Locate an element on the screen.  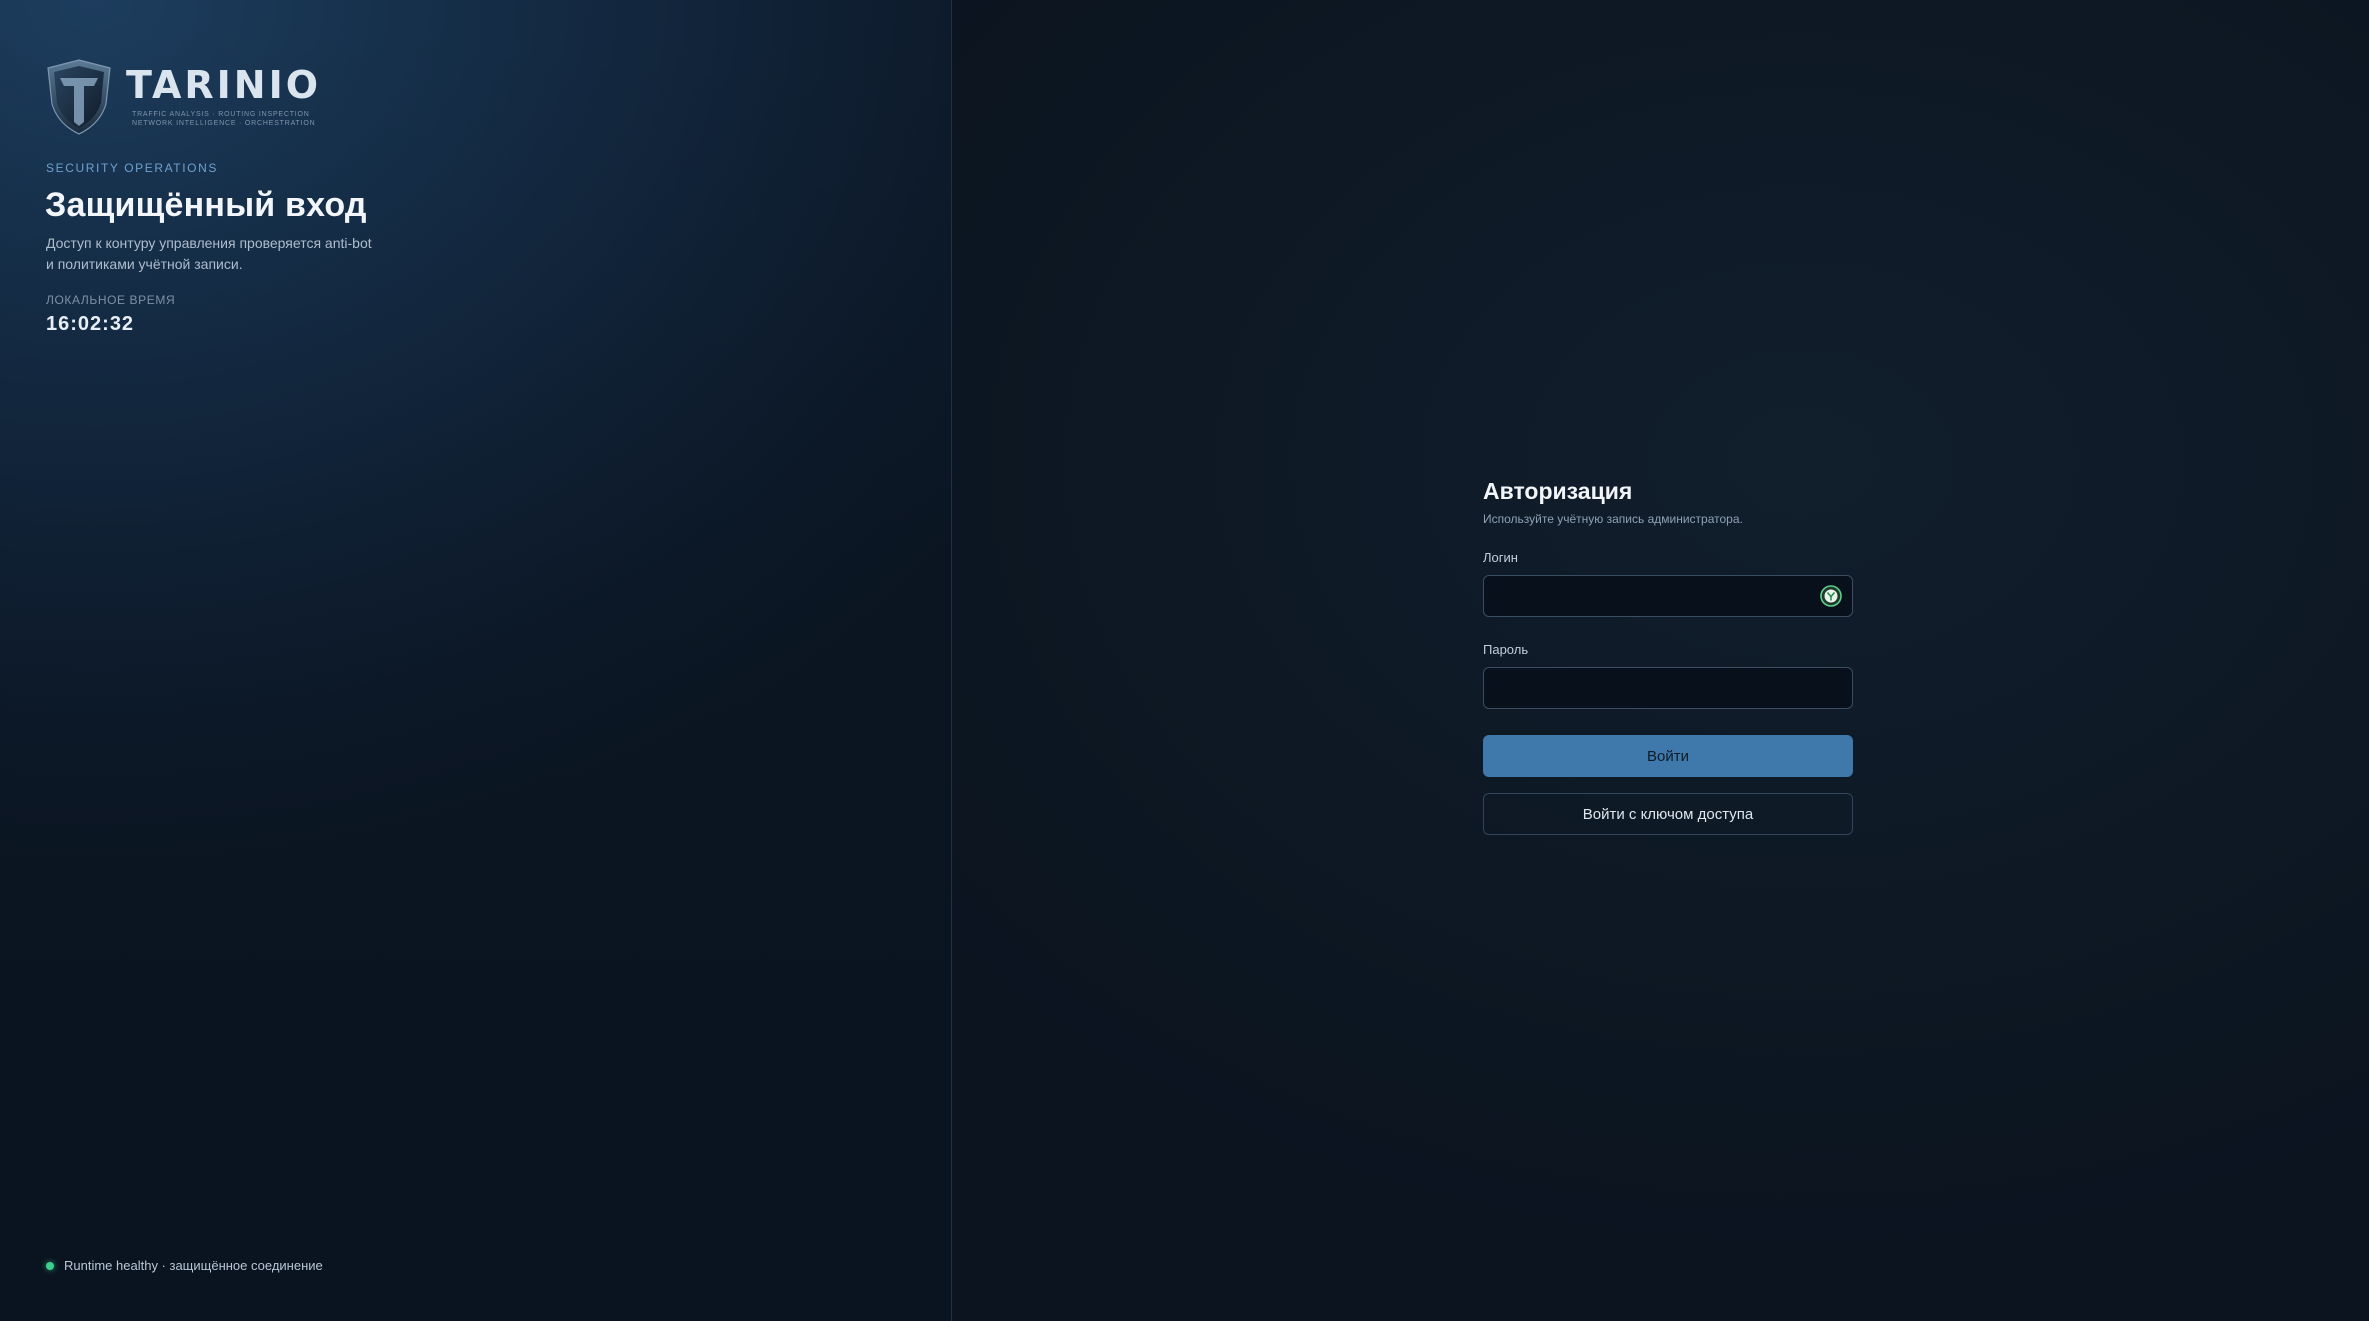
local-time-label: ЛОКАЛЬНОЕ ВРЕМЯ is located at coordinates (111, 300).